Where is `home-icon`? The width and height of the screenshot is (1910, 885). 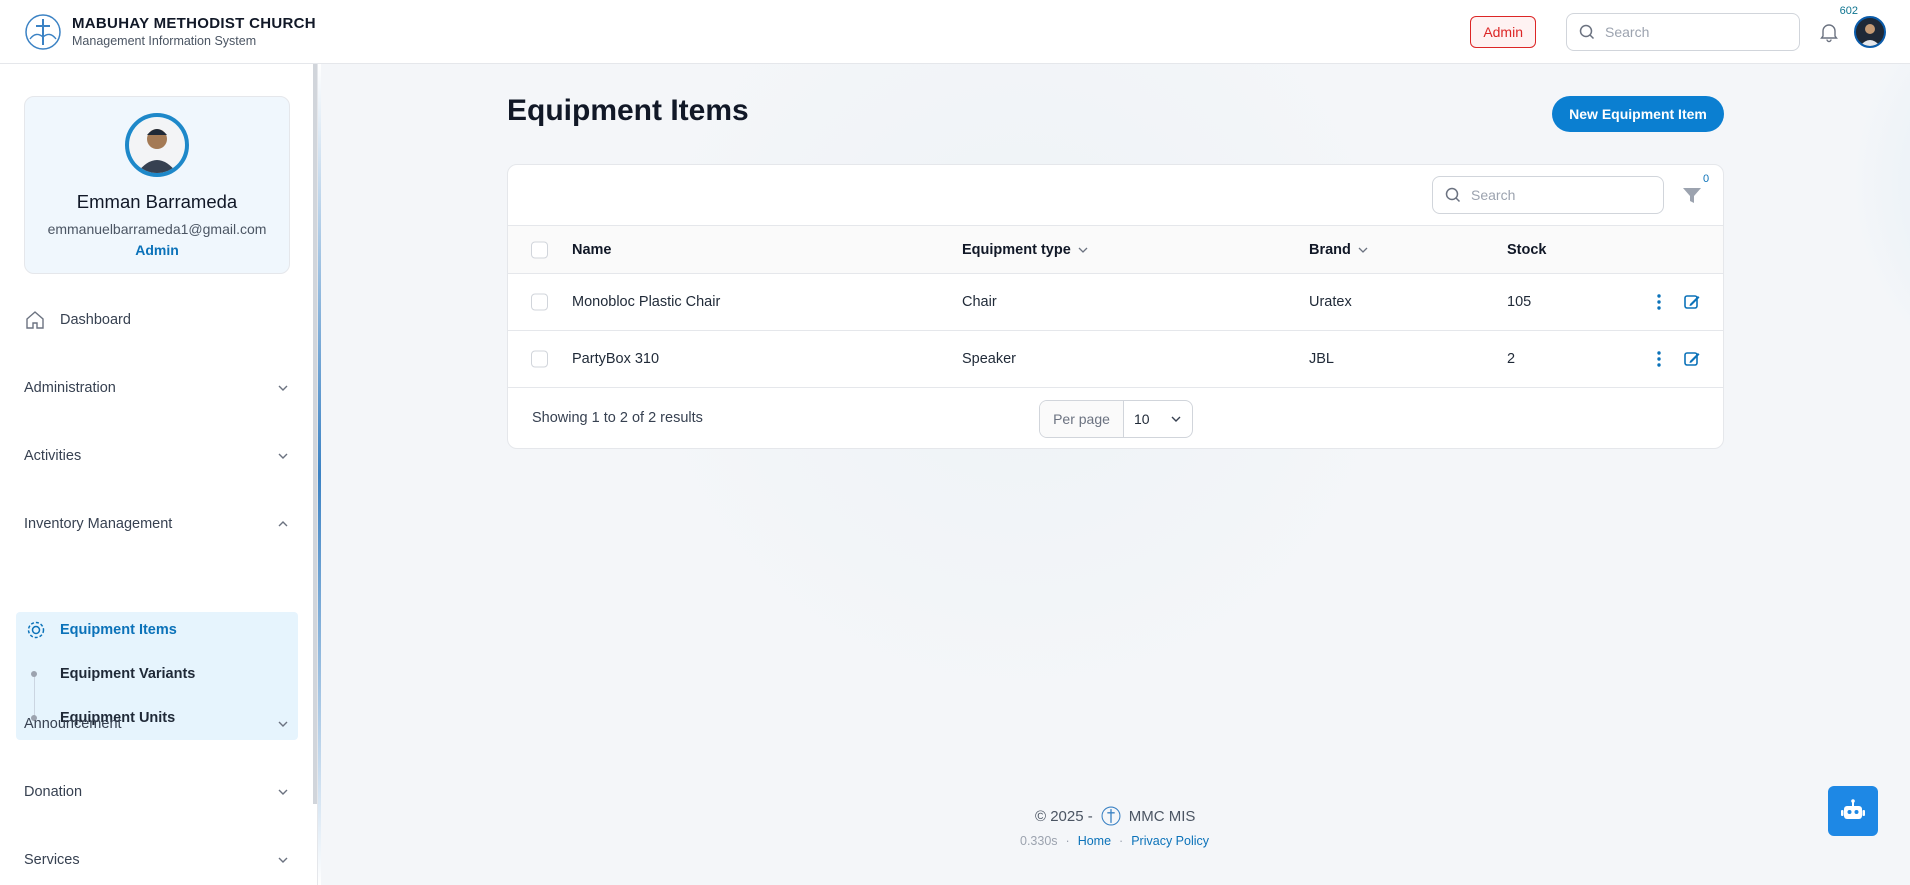
home-icon is located at coordinates (35, 320).